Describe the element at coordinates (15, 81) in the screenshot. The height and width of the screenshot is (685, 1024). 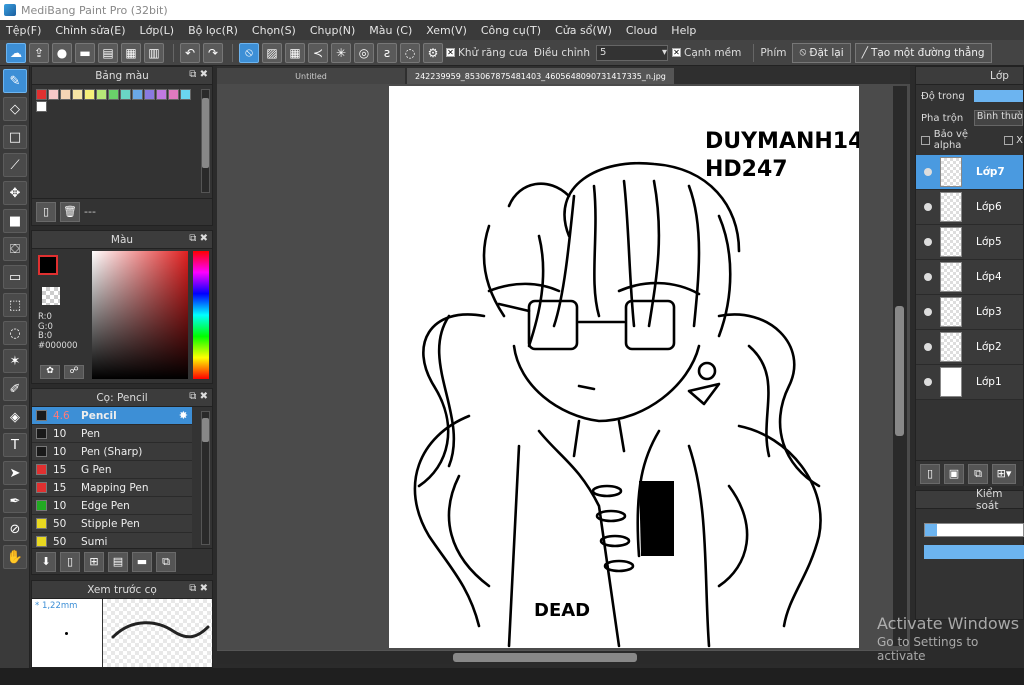
I see `brush-tool-icon: ✎` at that location.